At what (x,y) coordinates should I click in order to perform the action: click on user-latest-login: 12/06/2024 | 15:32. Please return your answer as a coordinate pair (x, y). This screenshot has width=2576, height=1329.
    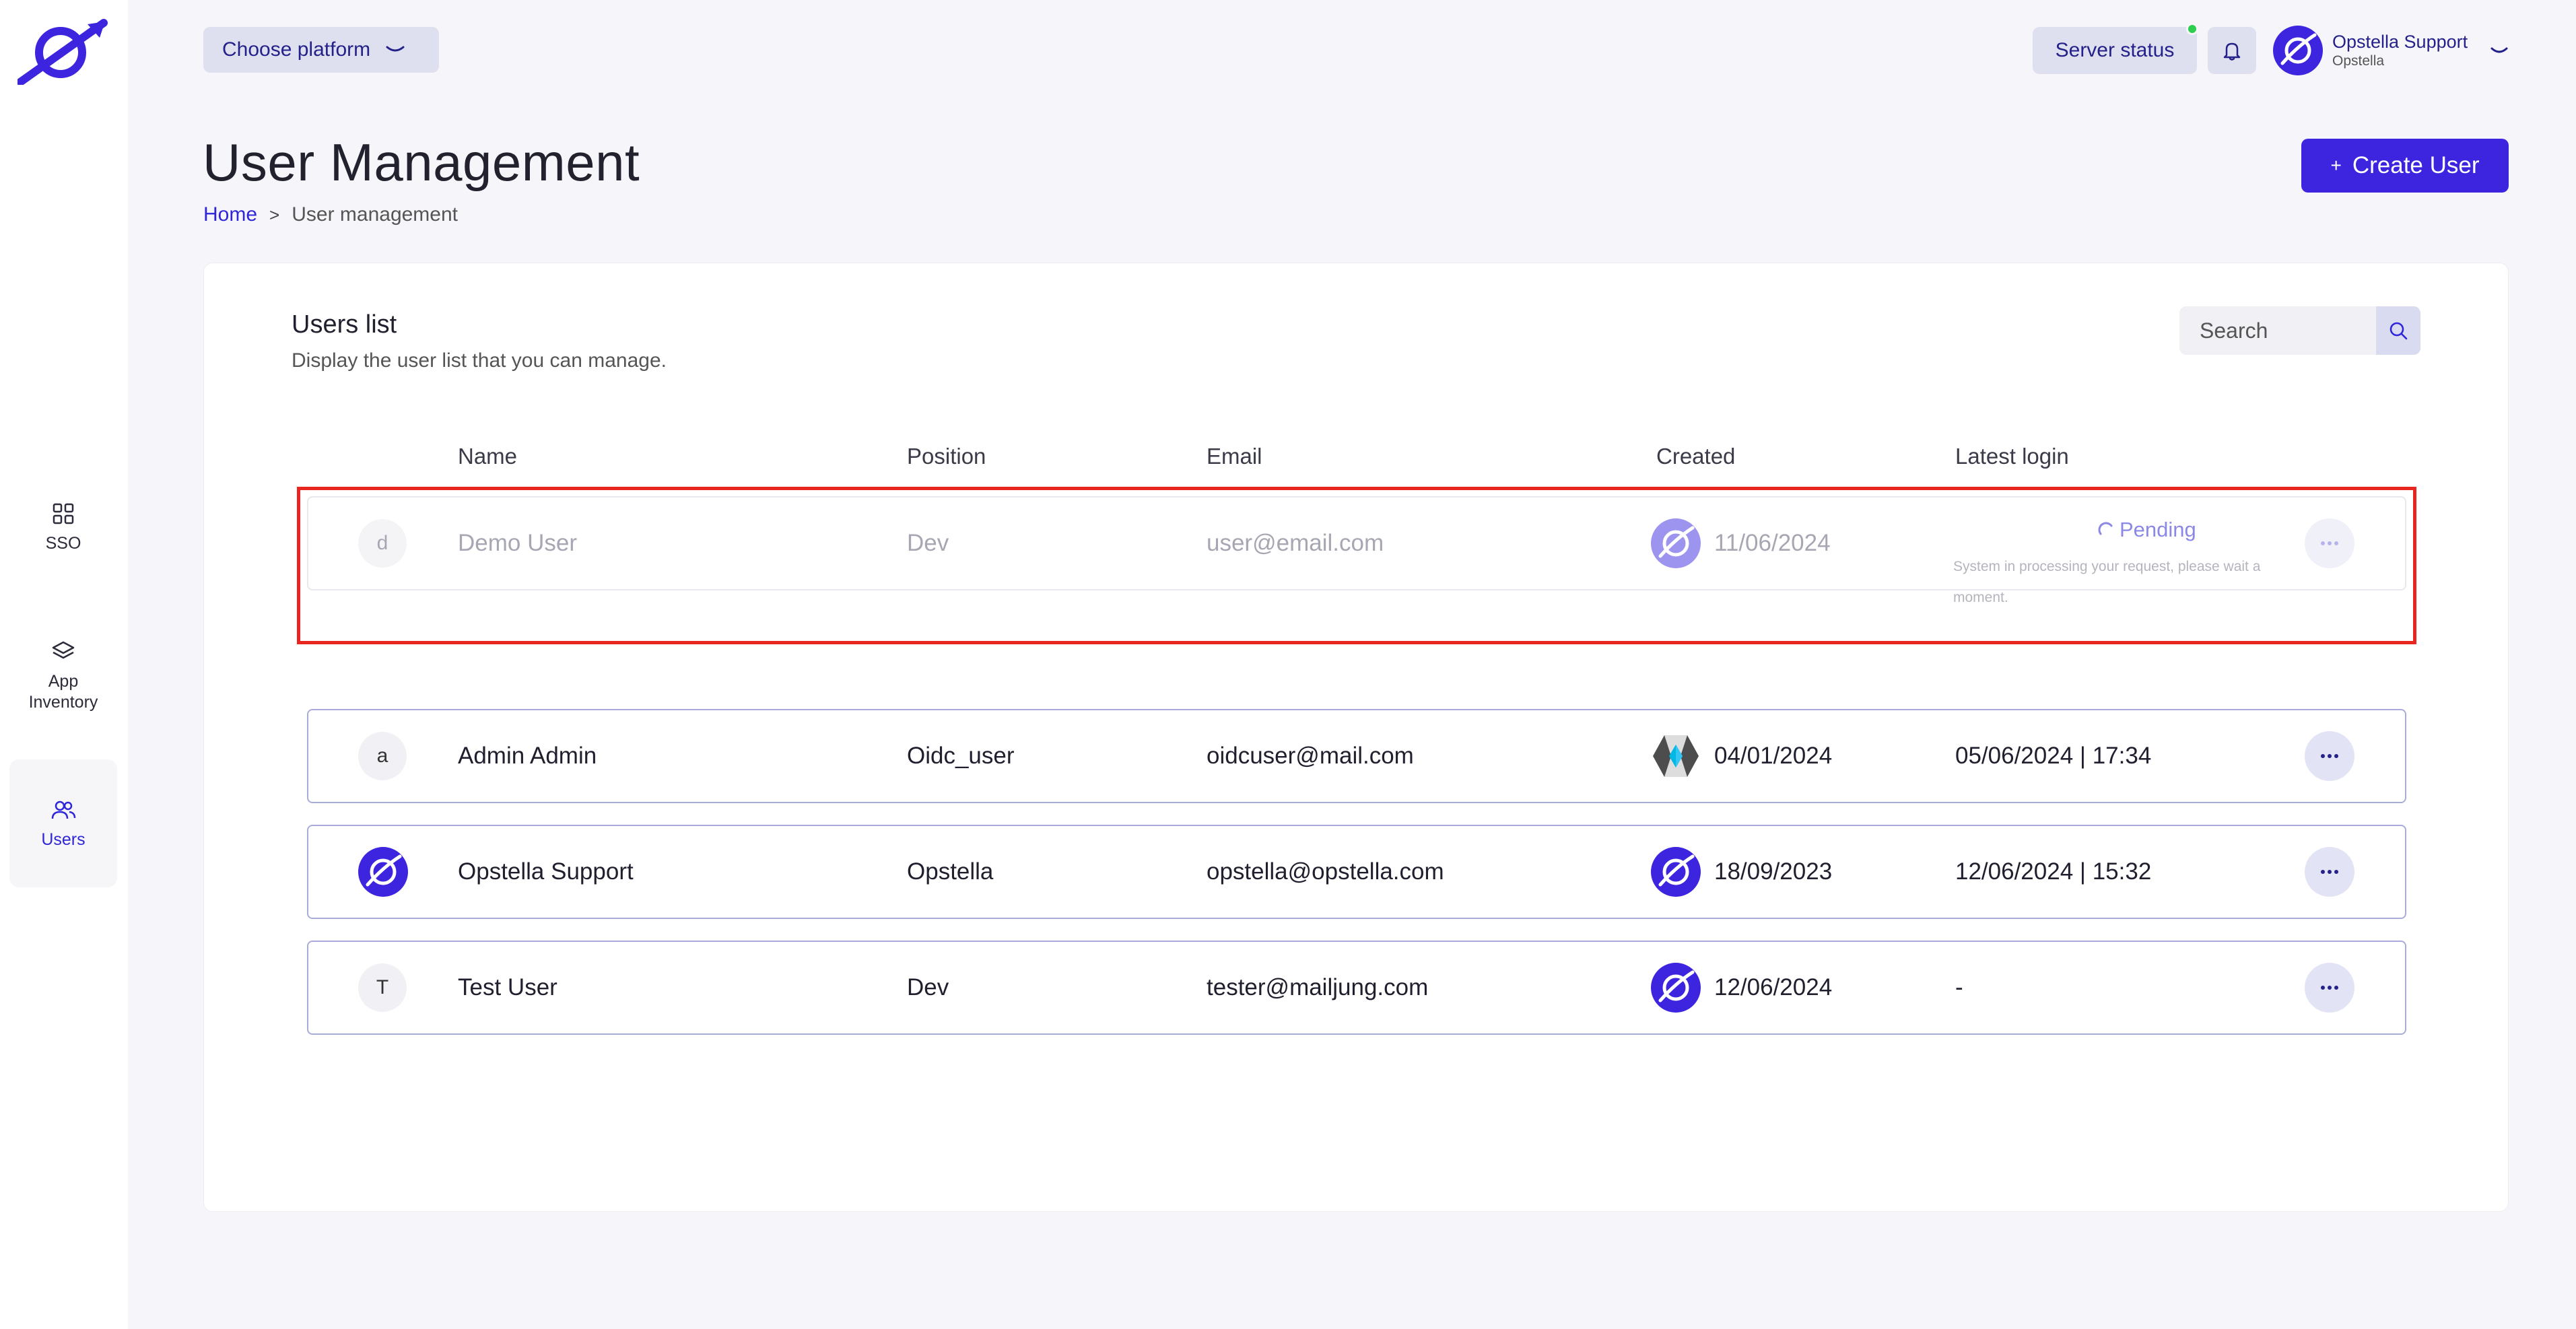
    Looking at the image, I should click on (2053, 872).